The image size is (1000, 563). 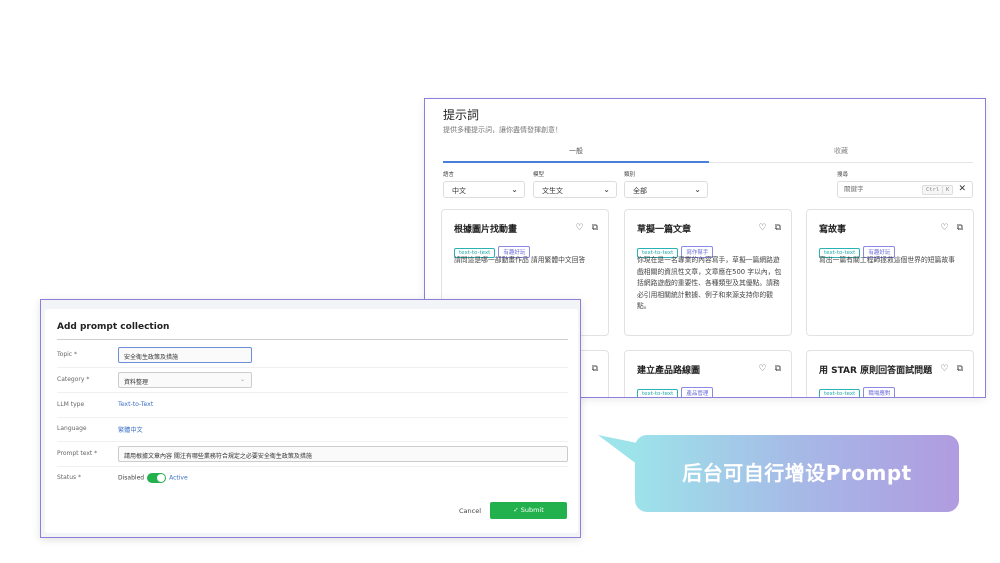 I want to click on language-select: 中文 ⌄, so click(x=484, y=189).